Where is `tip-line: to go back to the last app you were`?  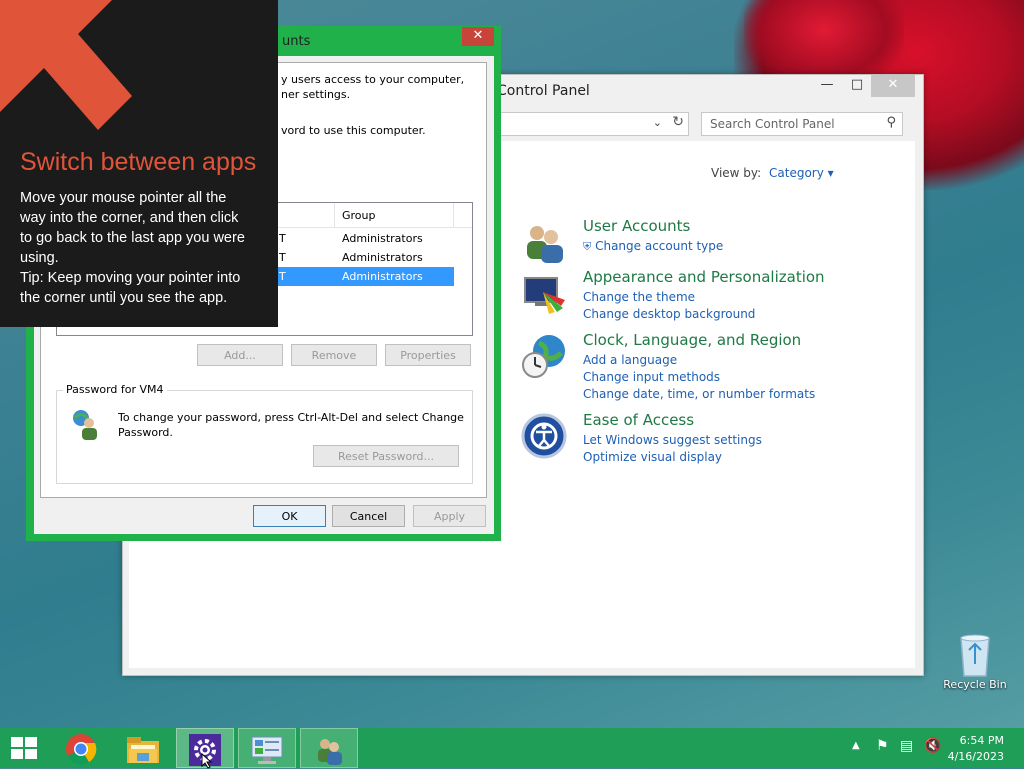 tip-line: to go back to the last app you were is located at coordinates (132, 238).